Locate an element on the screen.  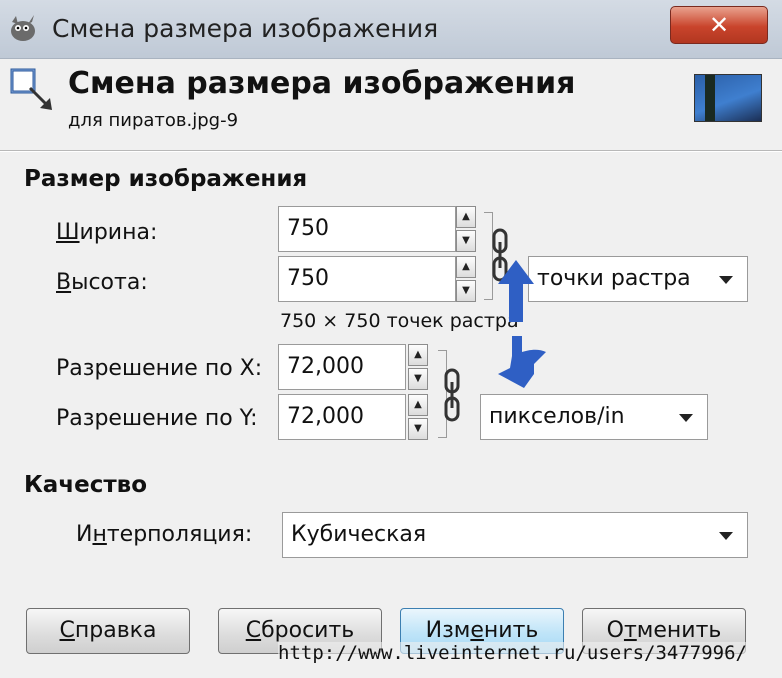
title-bar: Смена размера изображения ✕ is located at coordinates (391, 29).